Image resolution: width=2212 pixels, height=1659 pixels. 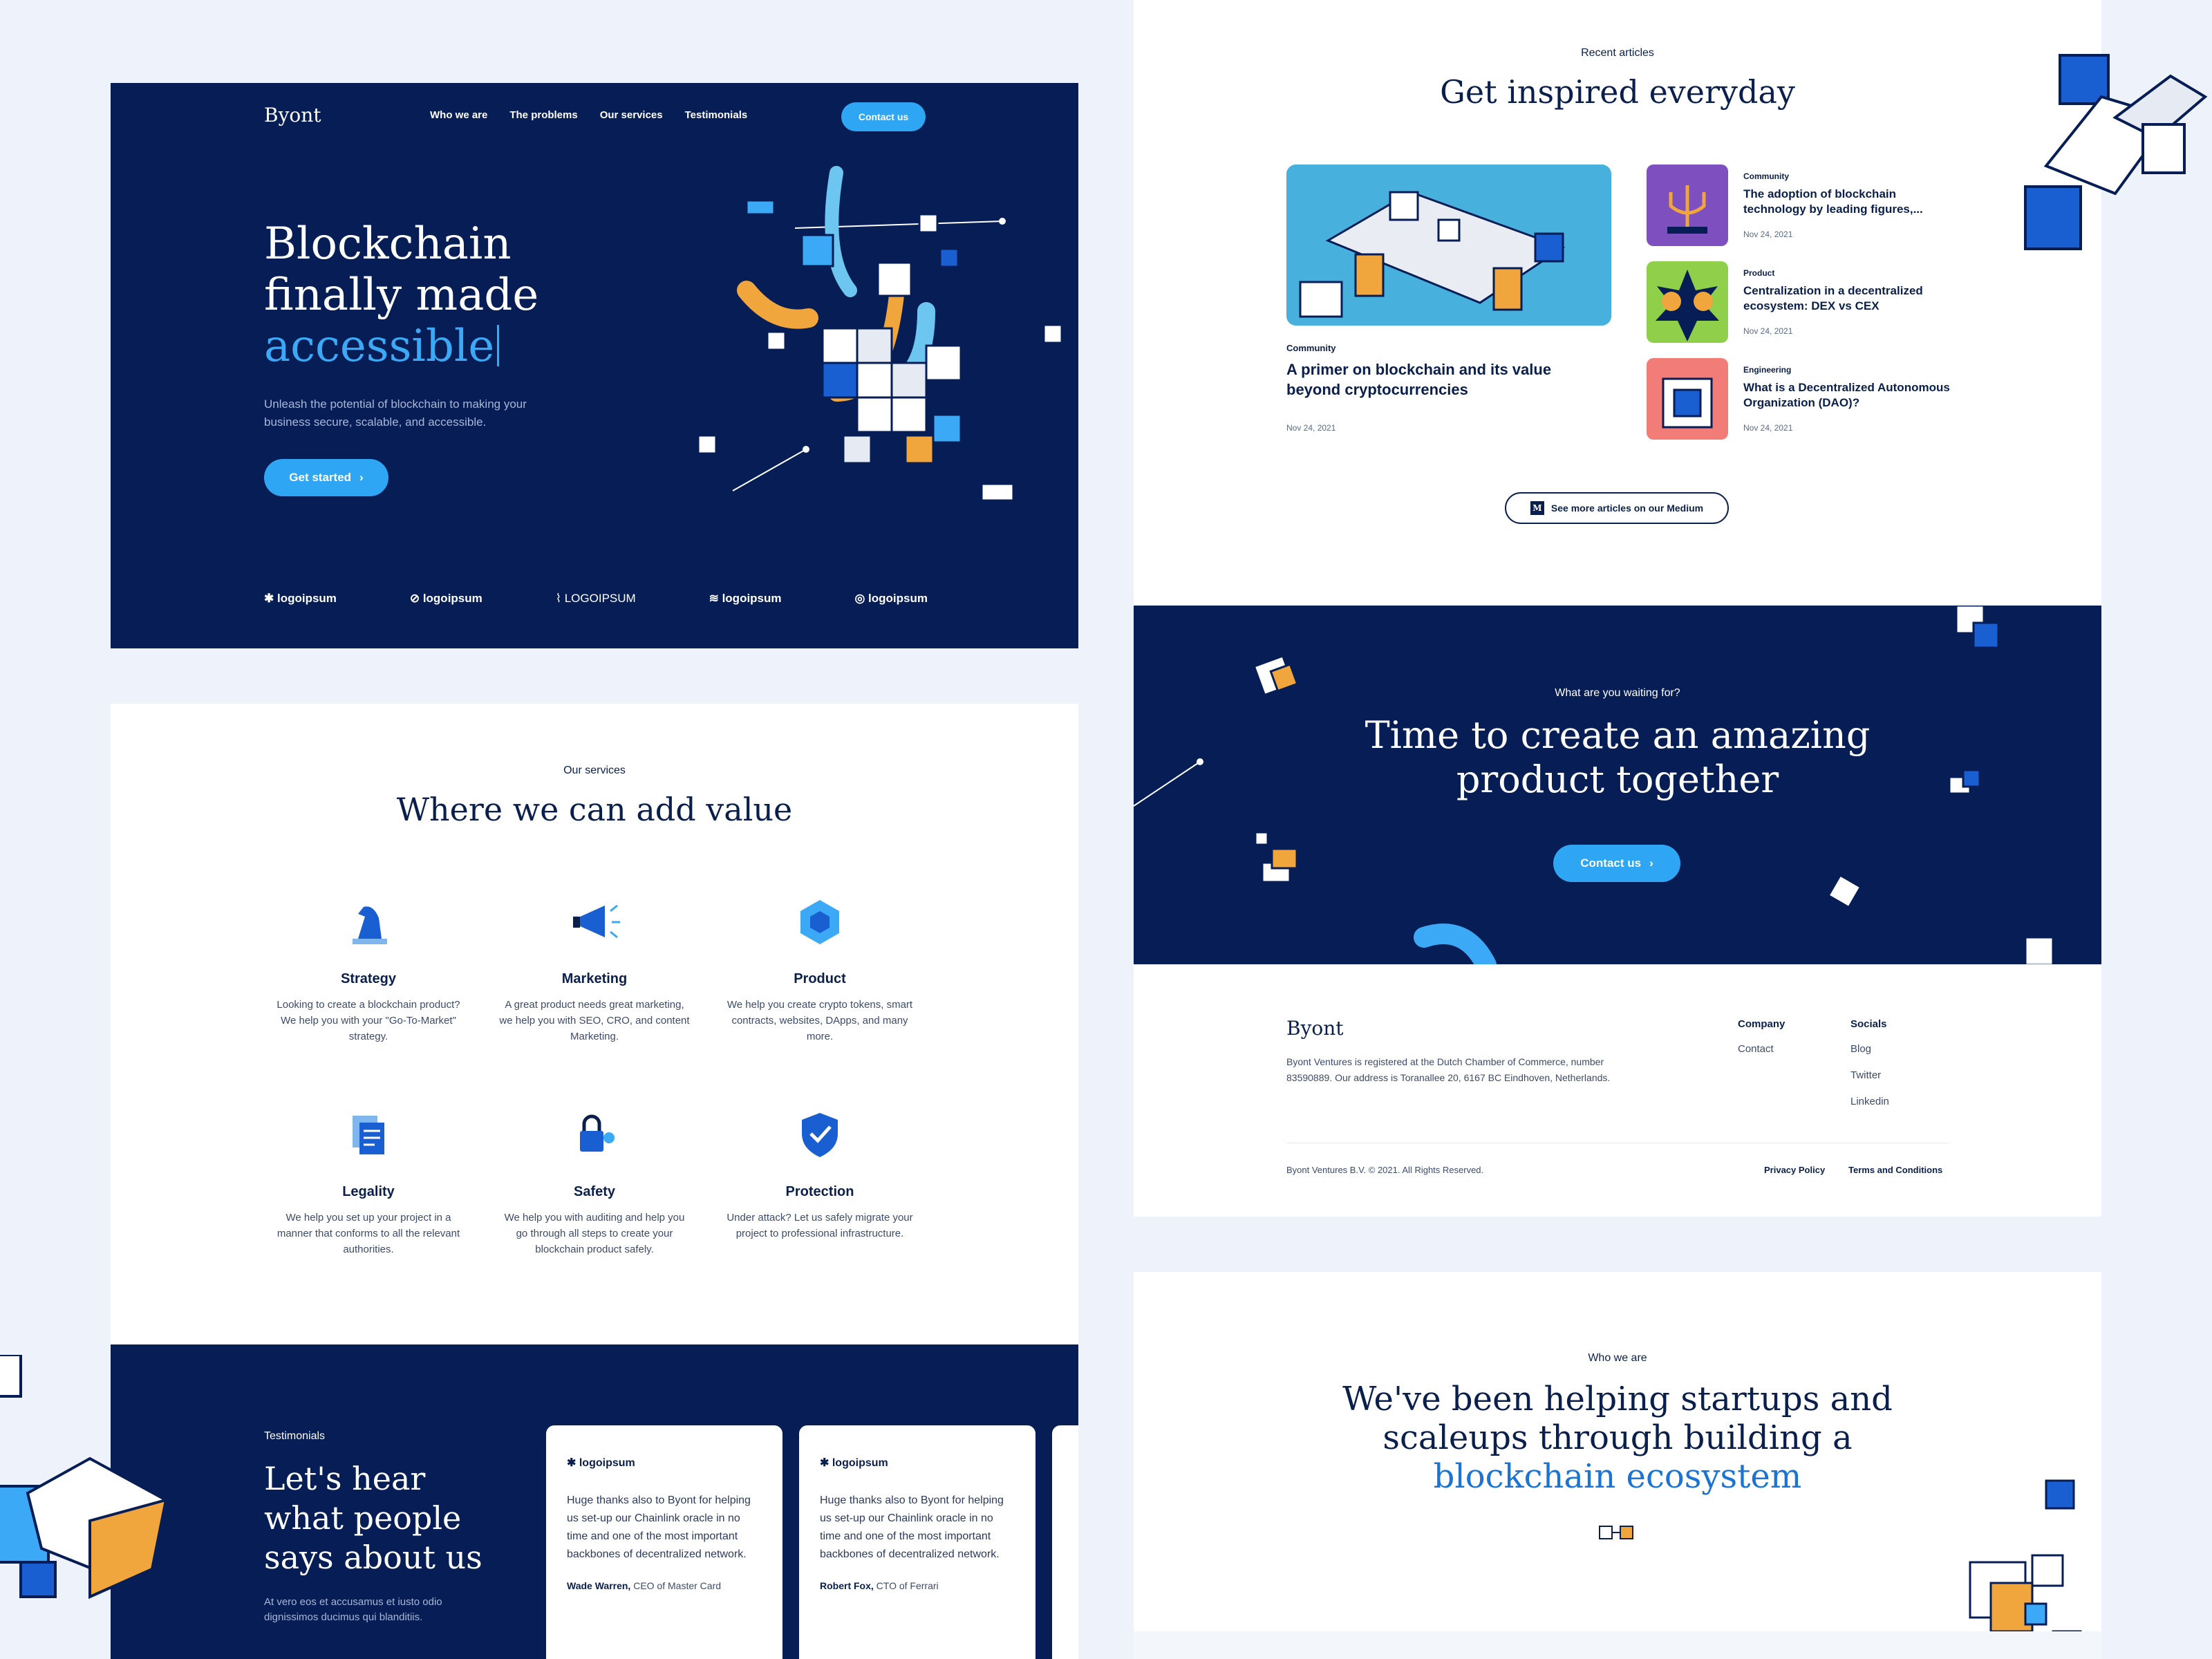 I want to click on next-section-edge, so click(x=1618, y=1645).